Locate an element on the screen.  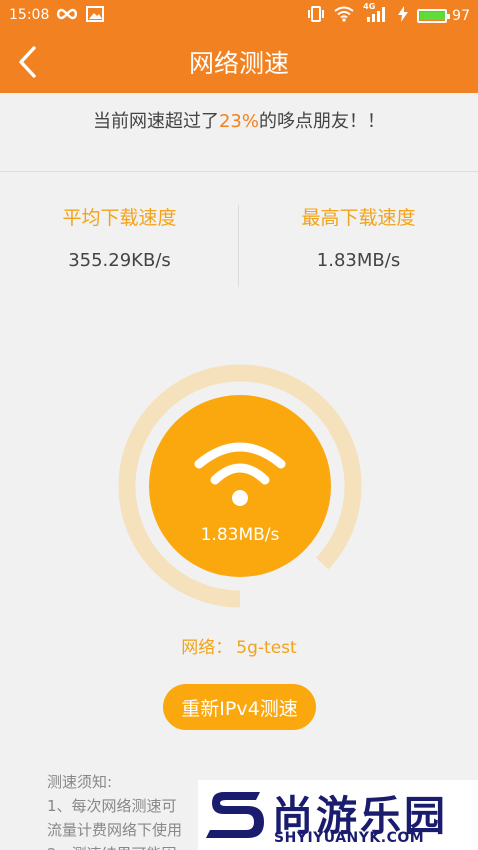
rank-percent: 23% is located at coordinates (238, 121).